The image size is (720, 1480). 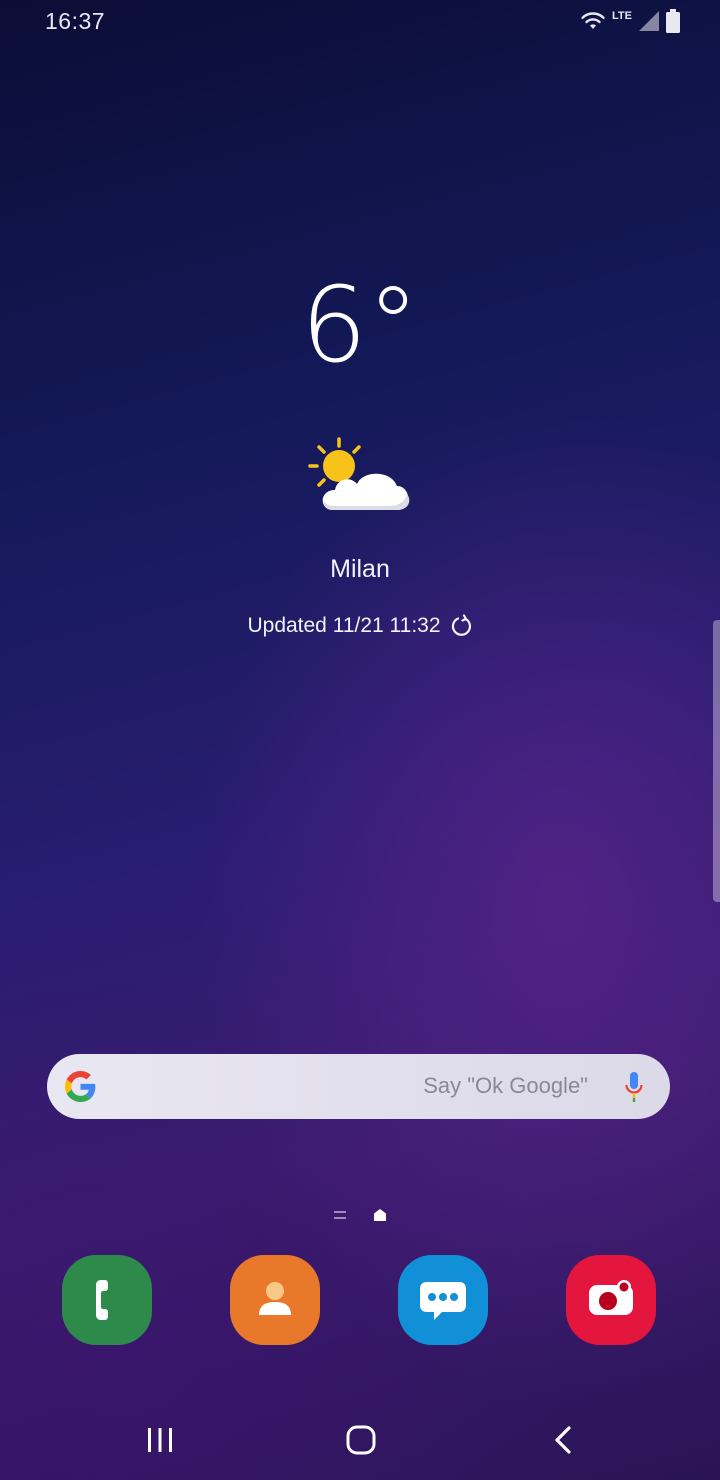 What do you see at coordinates (380, 1215) in the screenshot?
I see `home-indicator` at bounding box center [380, 1215].